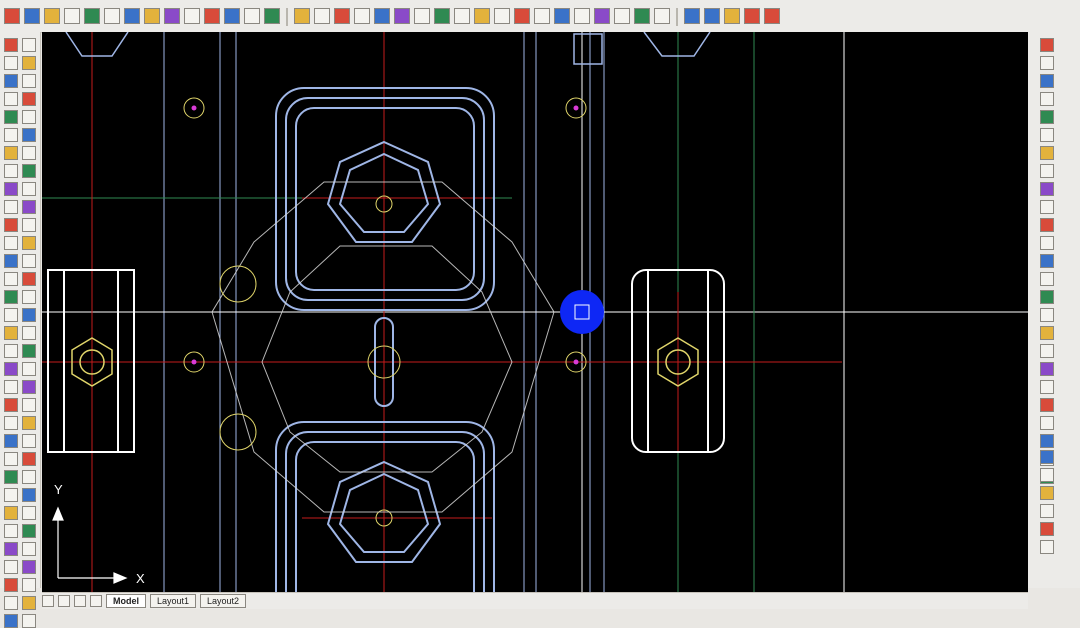 This screenshot has width=1080, height=628. Describe the element at coordinates (272, 16) in the screenshot. I see `regen-icon` at that location.